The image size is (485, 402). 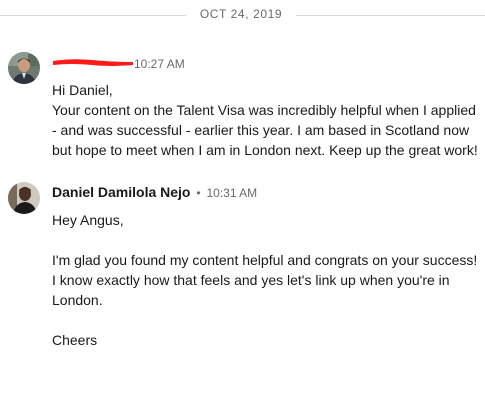 I want to click on message-line: Cheers, so click(x=75, y=340).